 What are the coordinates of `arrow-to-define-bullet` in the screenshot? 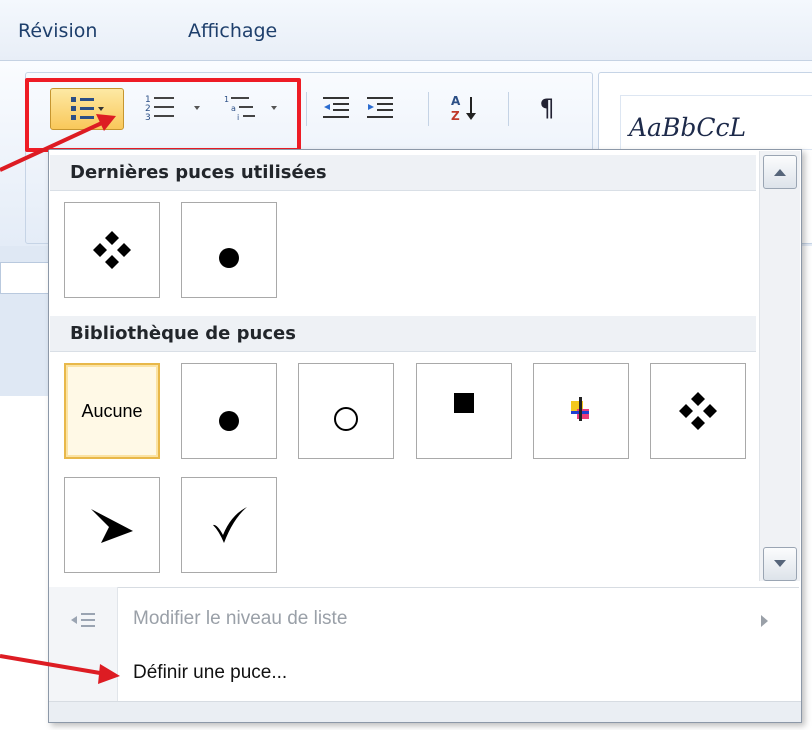 It's located at (60, 669).